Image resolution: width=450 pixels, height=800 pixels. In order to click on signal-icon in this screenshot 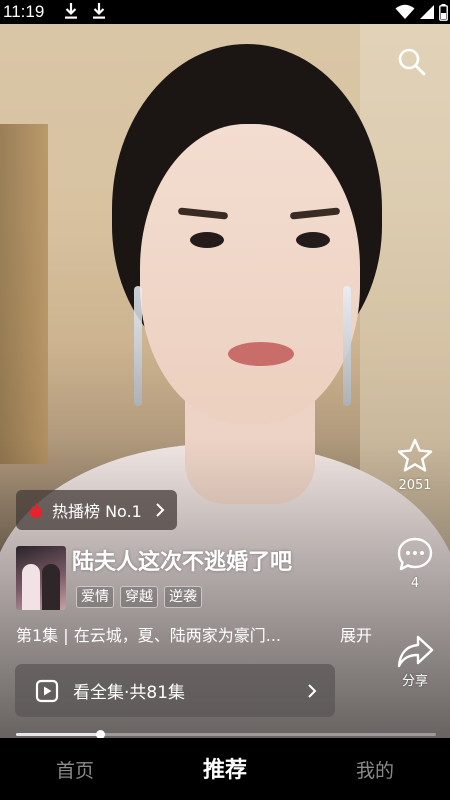, I will do `click(427, 12)`.